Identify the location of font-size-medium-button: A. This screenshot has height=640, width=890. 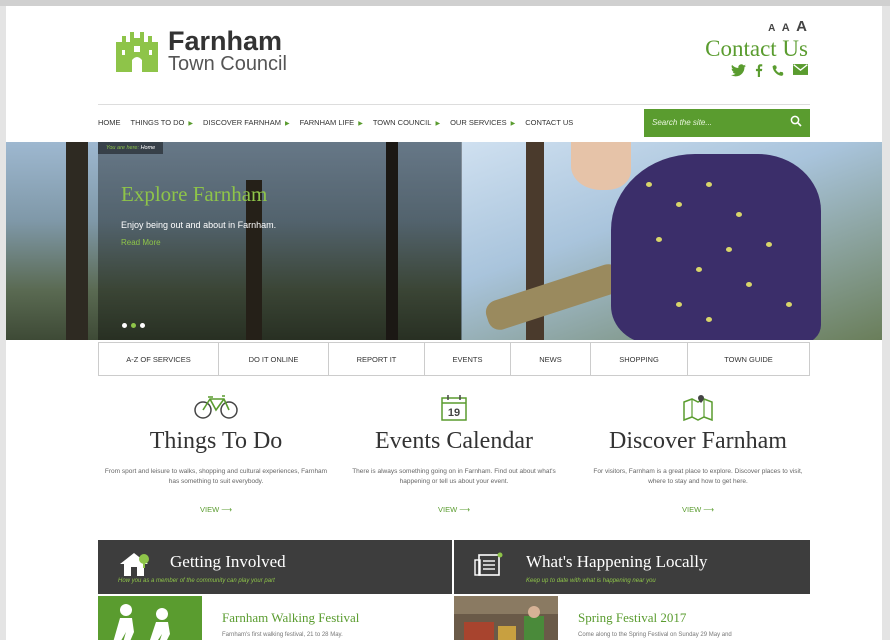
(786, 28).